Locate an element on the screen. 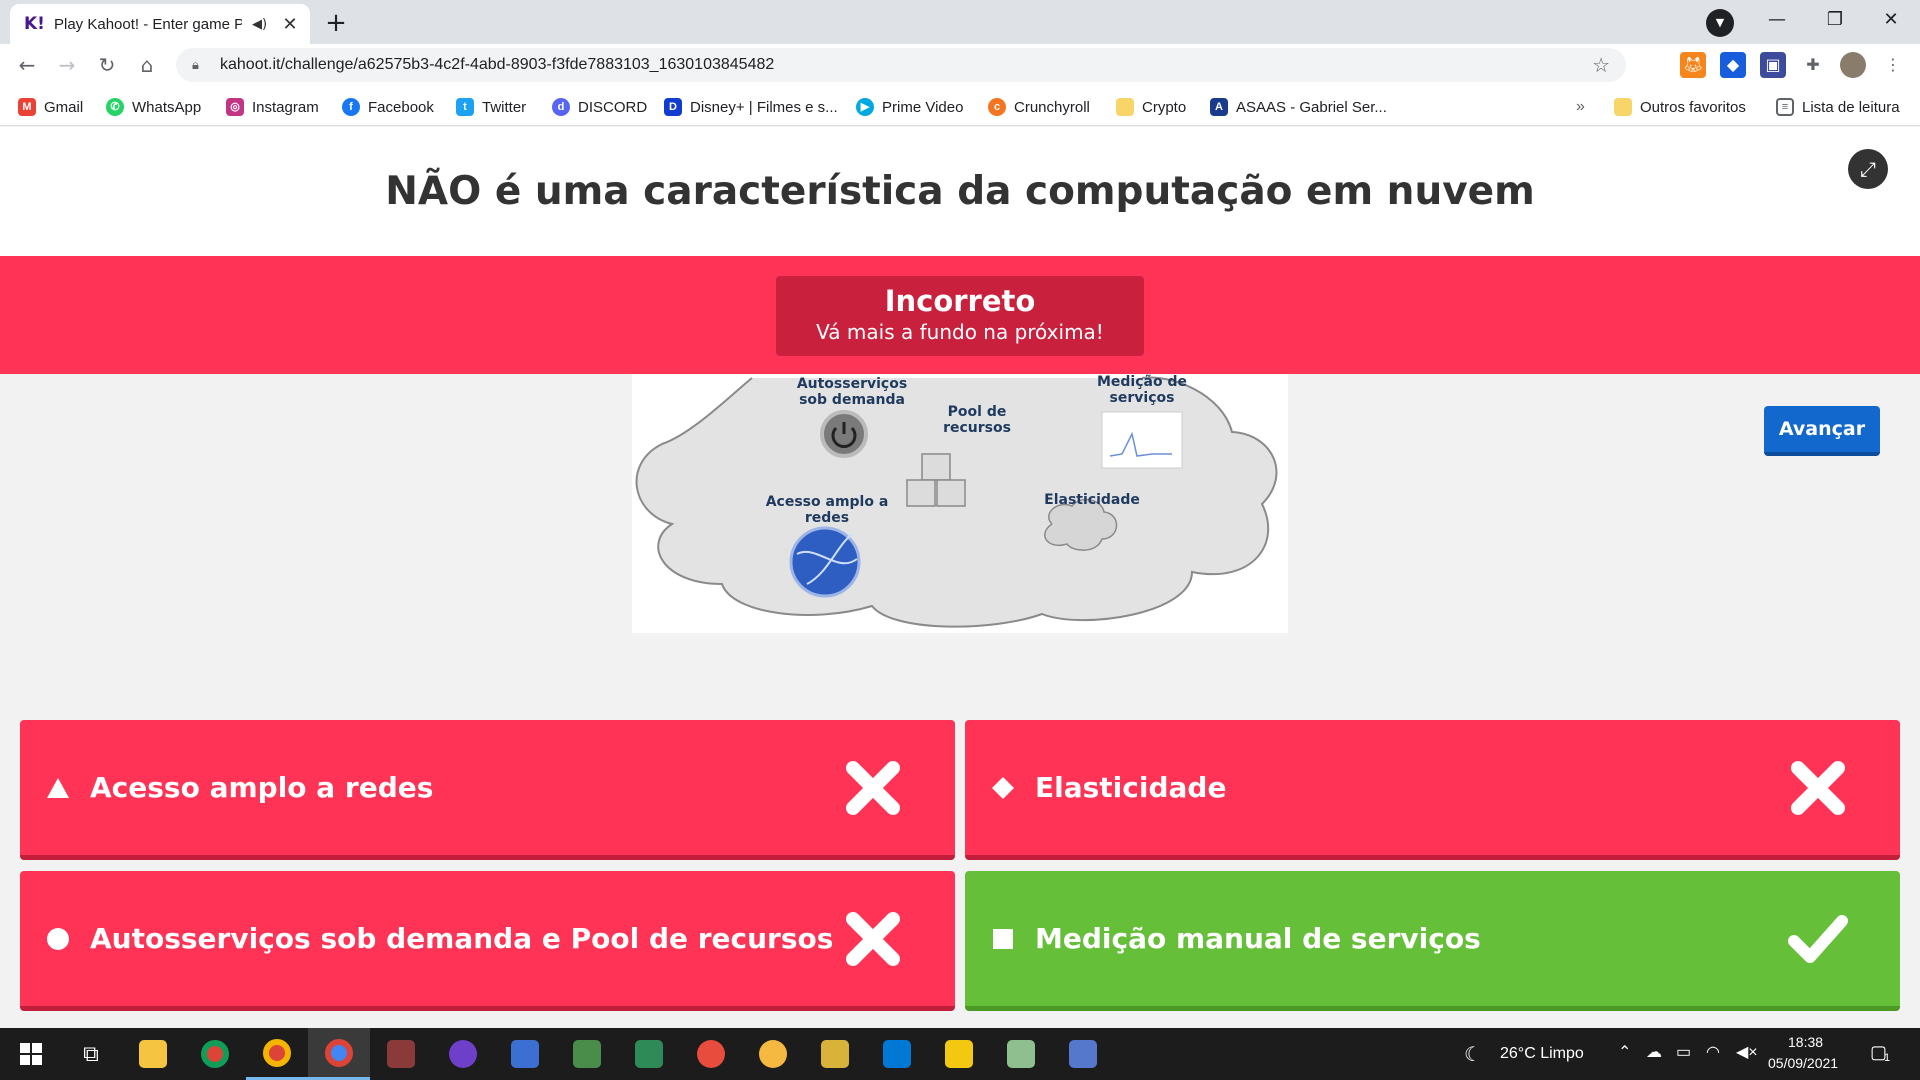 This screenshot has width=1920, height=1080. chrome-icon is located at coordinates (215, 1054).